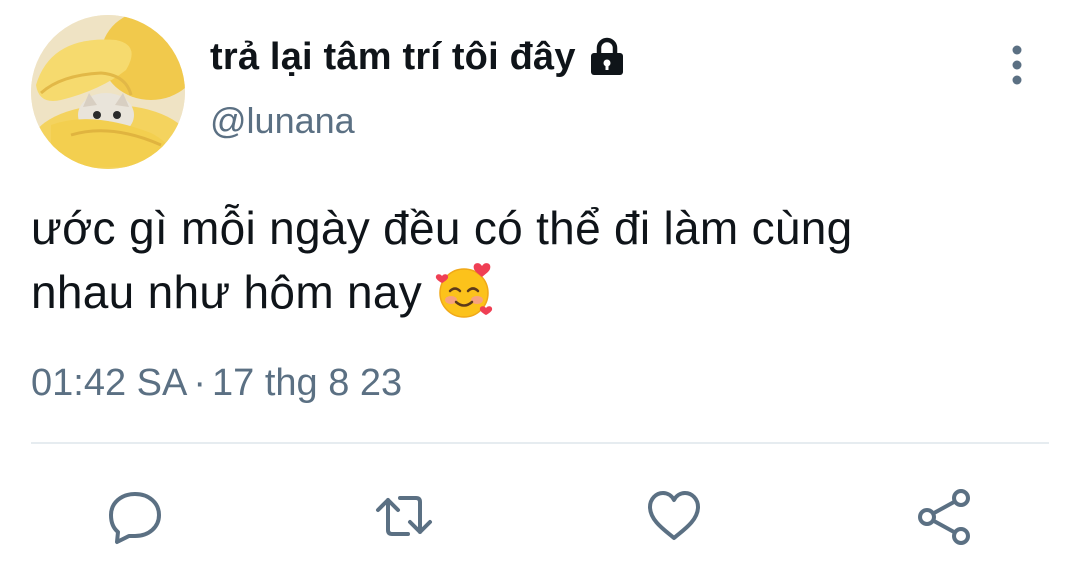 The image size is (1080, 574). What do you see at coordinates (227, 292) in the screenshot?
I see `tweet-text-line-content: nhau như hôm nay` at bounding box center [227, 292].